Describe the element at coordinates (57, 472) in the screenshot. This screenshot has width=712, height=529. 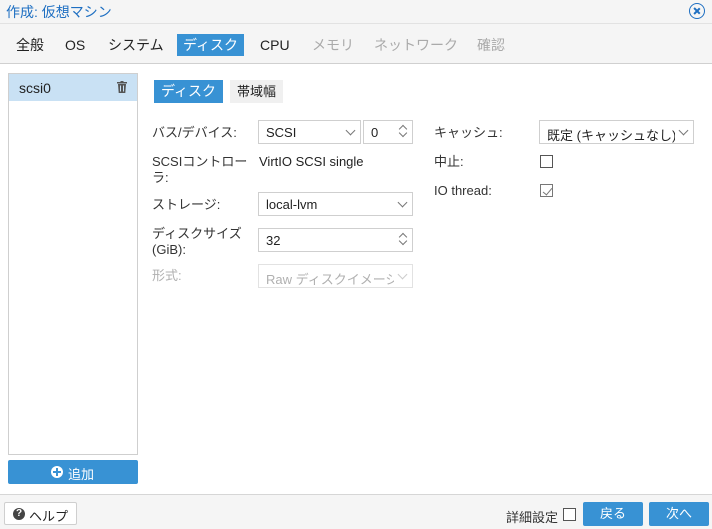
I see `plus-circle-icon` at that location.